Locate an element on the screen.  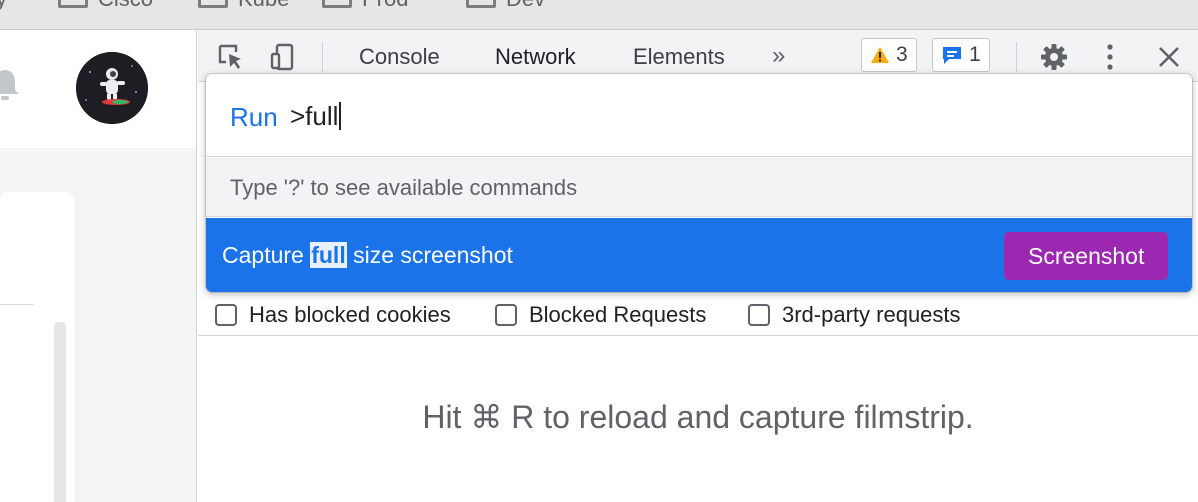
bookmark-label: Dev is located at coordinates (525, 6).